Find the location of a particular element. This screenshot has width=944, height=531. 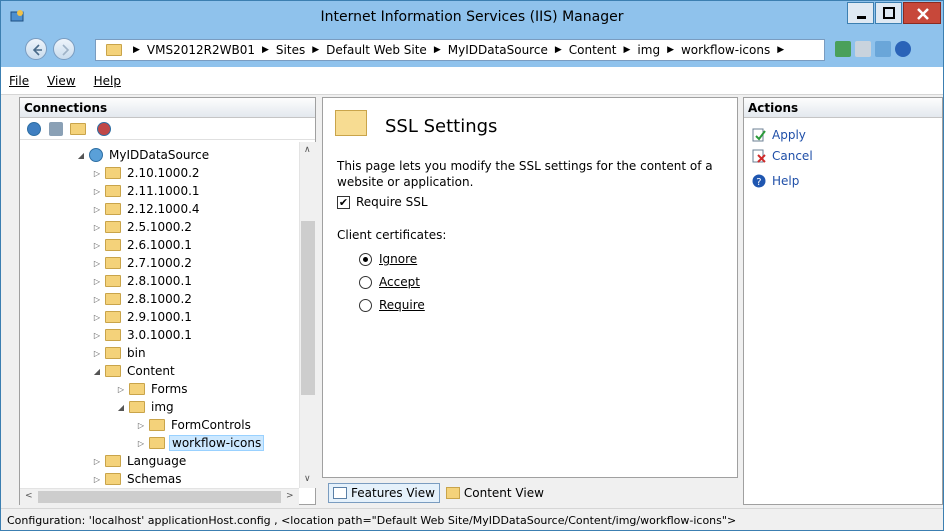

tree-node: ▷ Language is located at coordinates (140, 461).